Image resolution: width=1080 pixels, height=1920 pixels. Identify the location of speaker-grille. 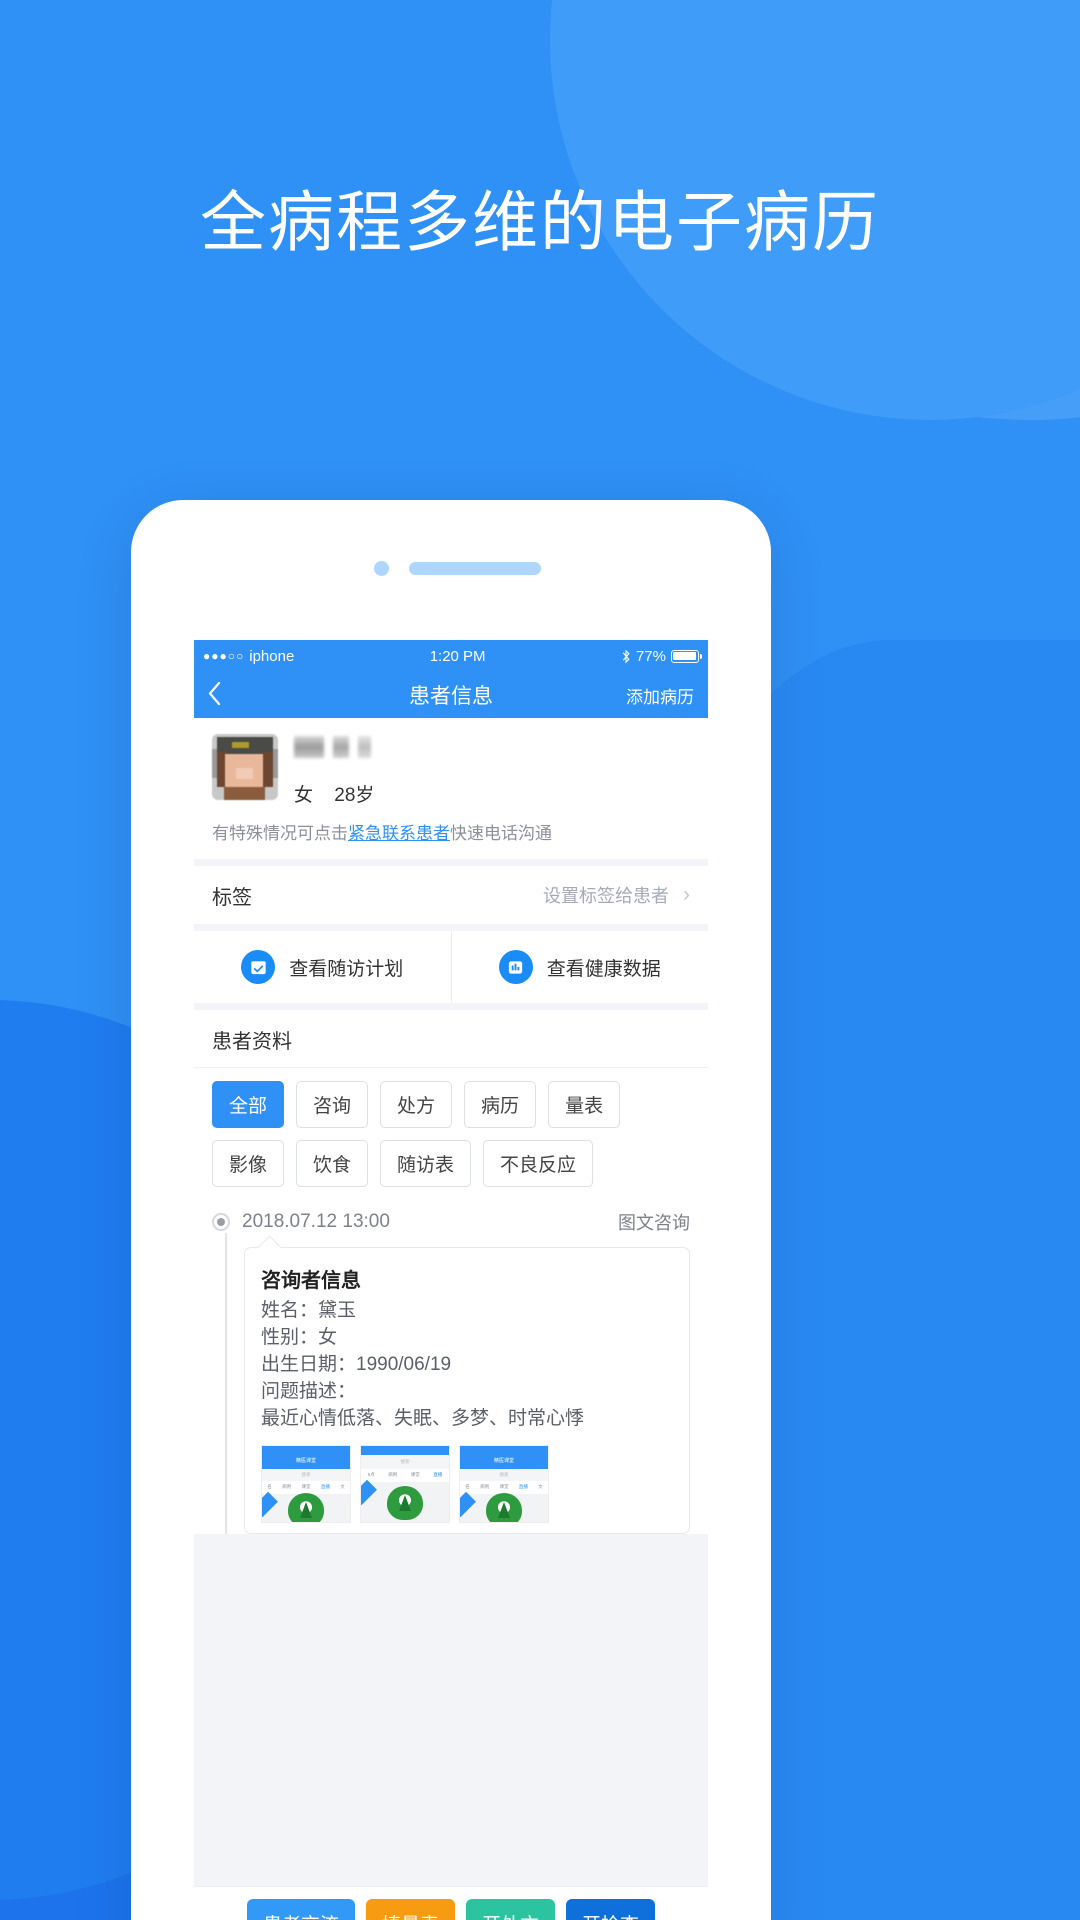
(475, 568).